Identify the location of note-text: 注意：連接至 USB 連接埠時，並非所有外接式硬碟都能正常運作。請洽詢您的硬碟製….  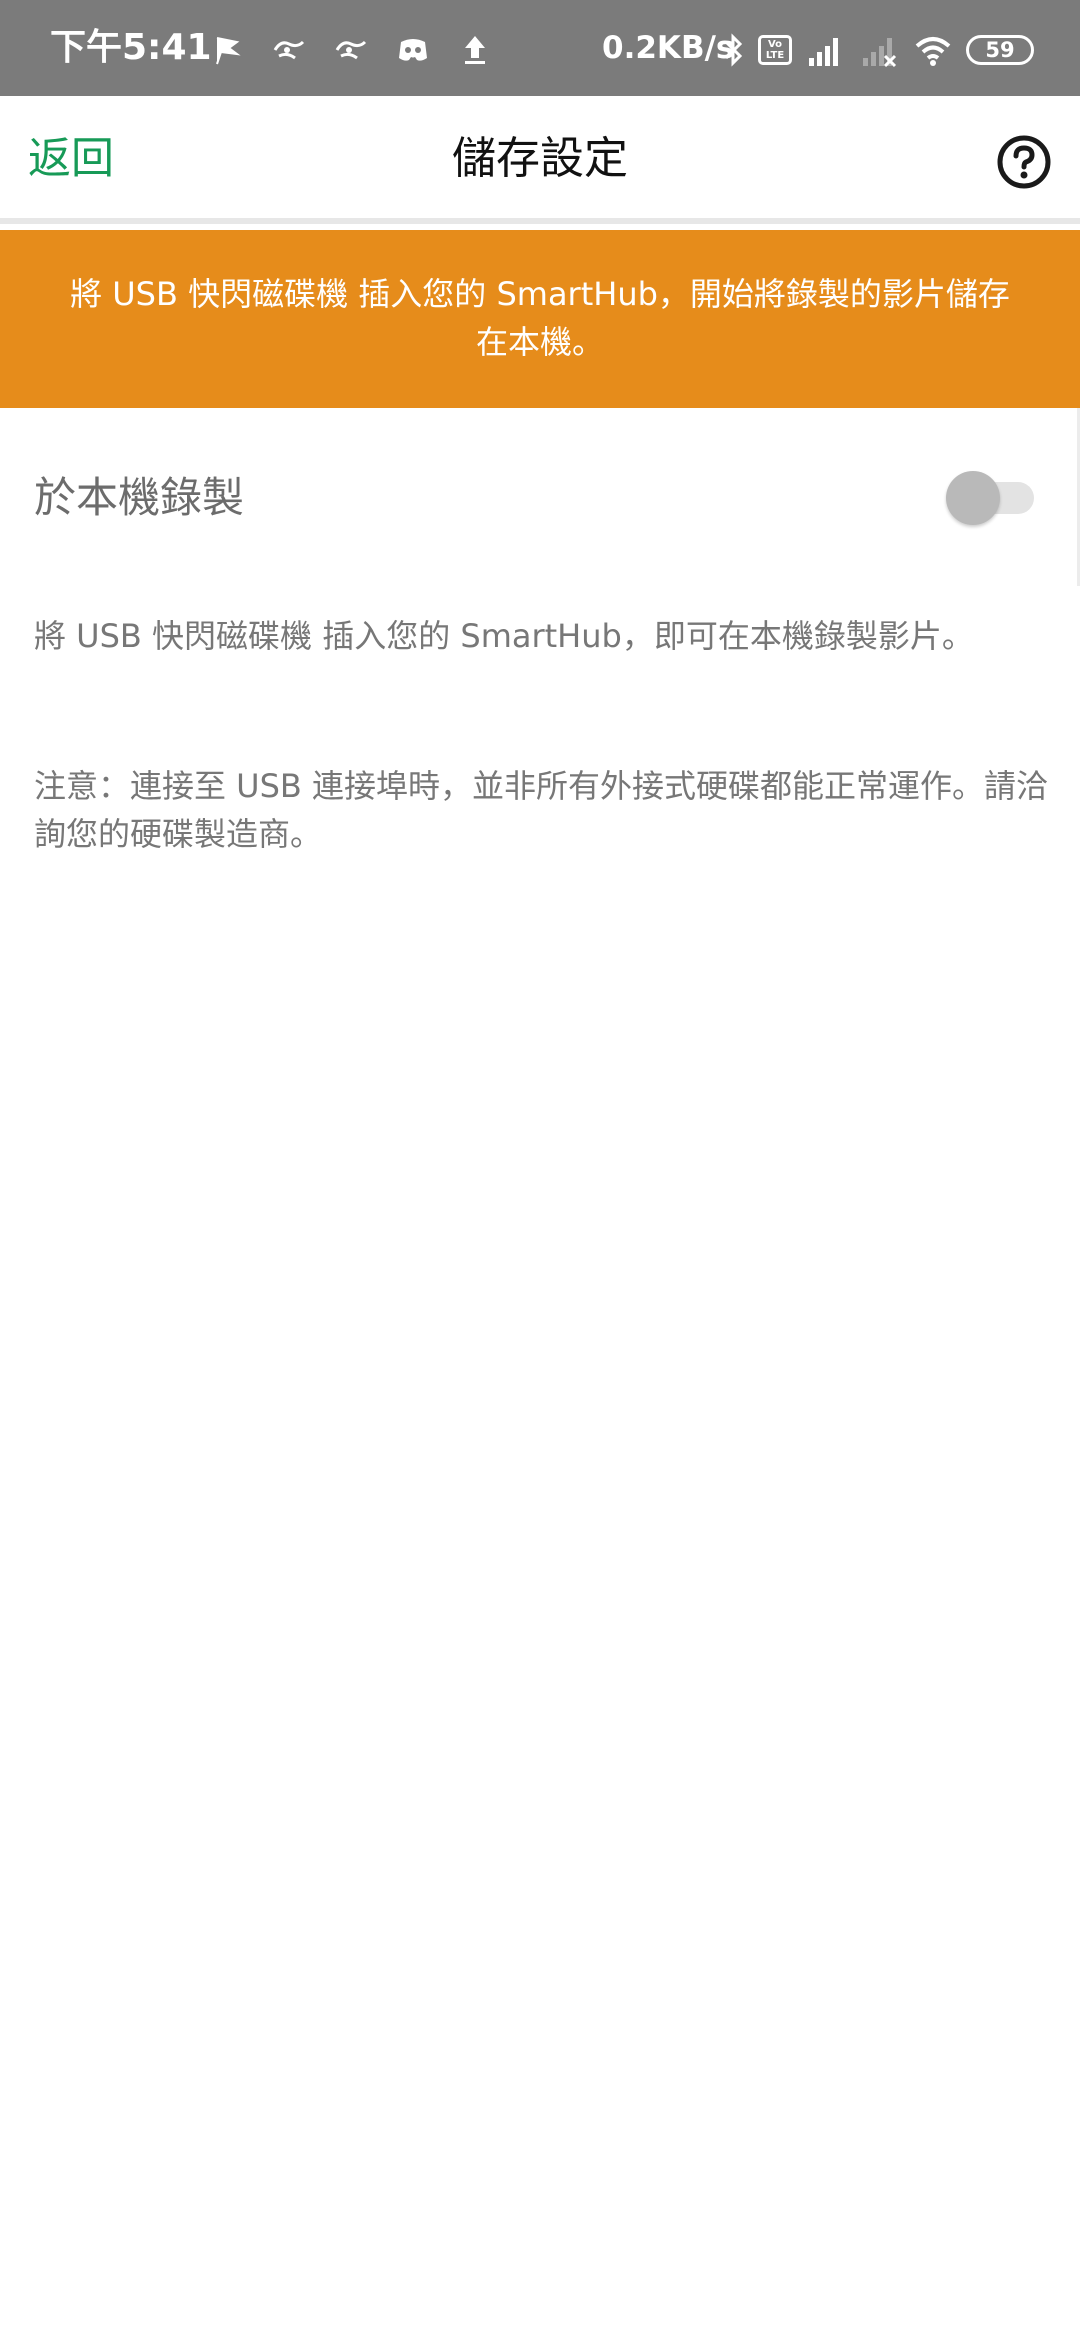
(541, 810).